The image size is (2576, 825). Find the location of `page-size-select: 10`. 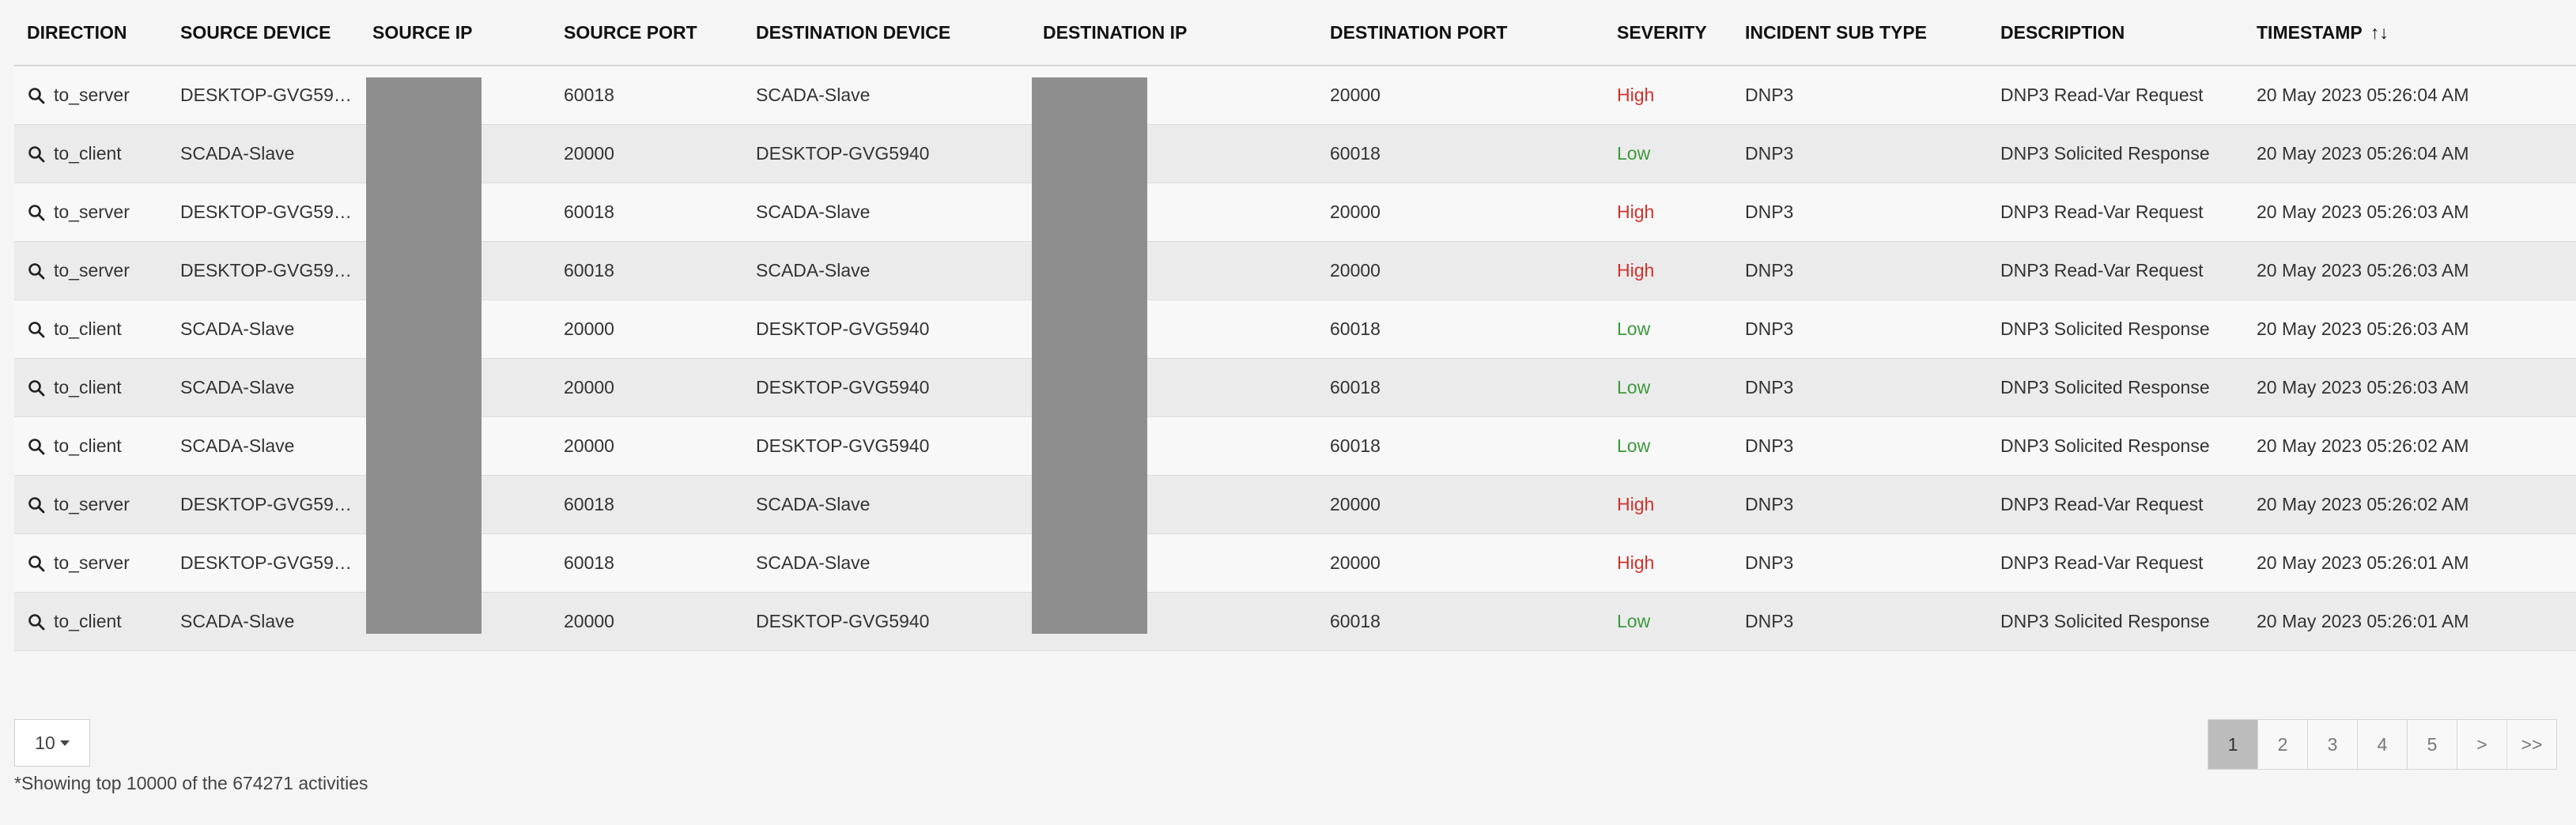

page-size-select: 10 is located at coordinates (52, 743).